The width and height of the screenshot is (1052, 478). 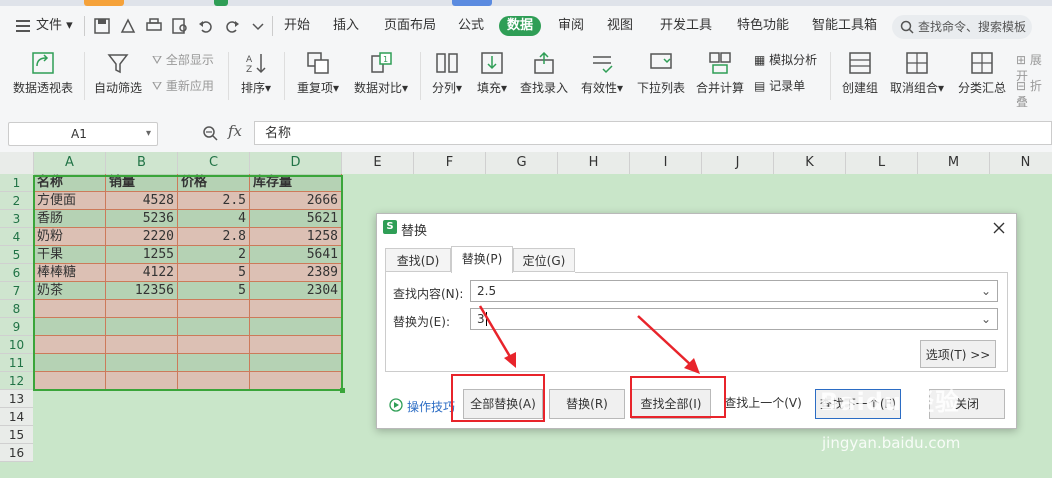 What do you see at coordinates (180, 26) in the screenshot?
I see `print-preview-icon` at bounding box center [180, 26].